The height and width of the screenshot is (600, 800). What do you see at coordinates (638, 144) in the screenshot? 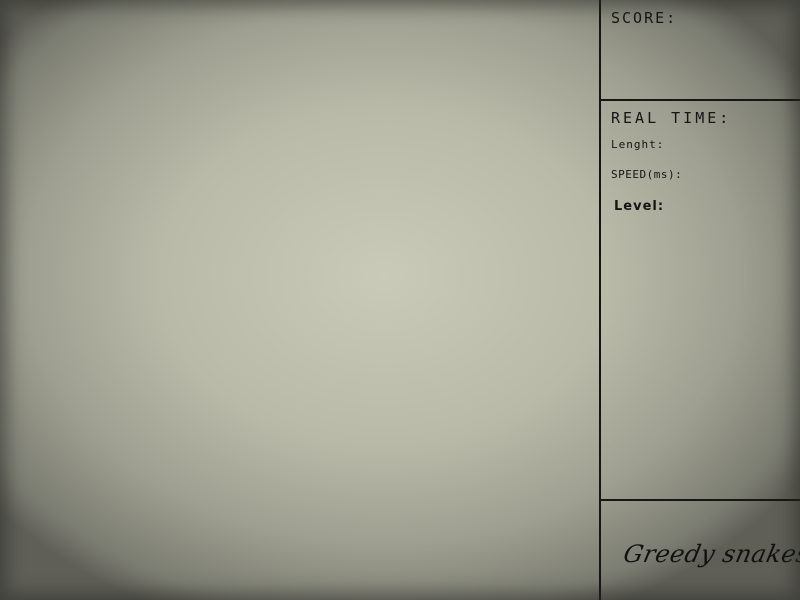
I see `length-label: Lenght:` at bounding box center [638, 144].